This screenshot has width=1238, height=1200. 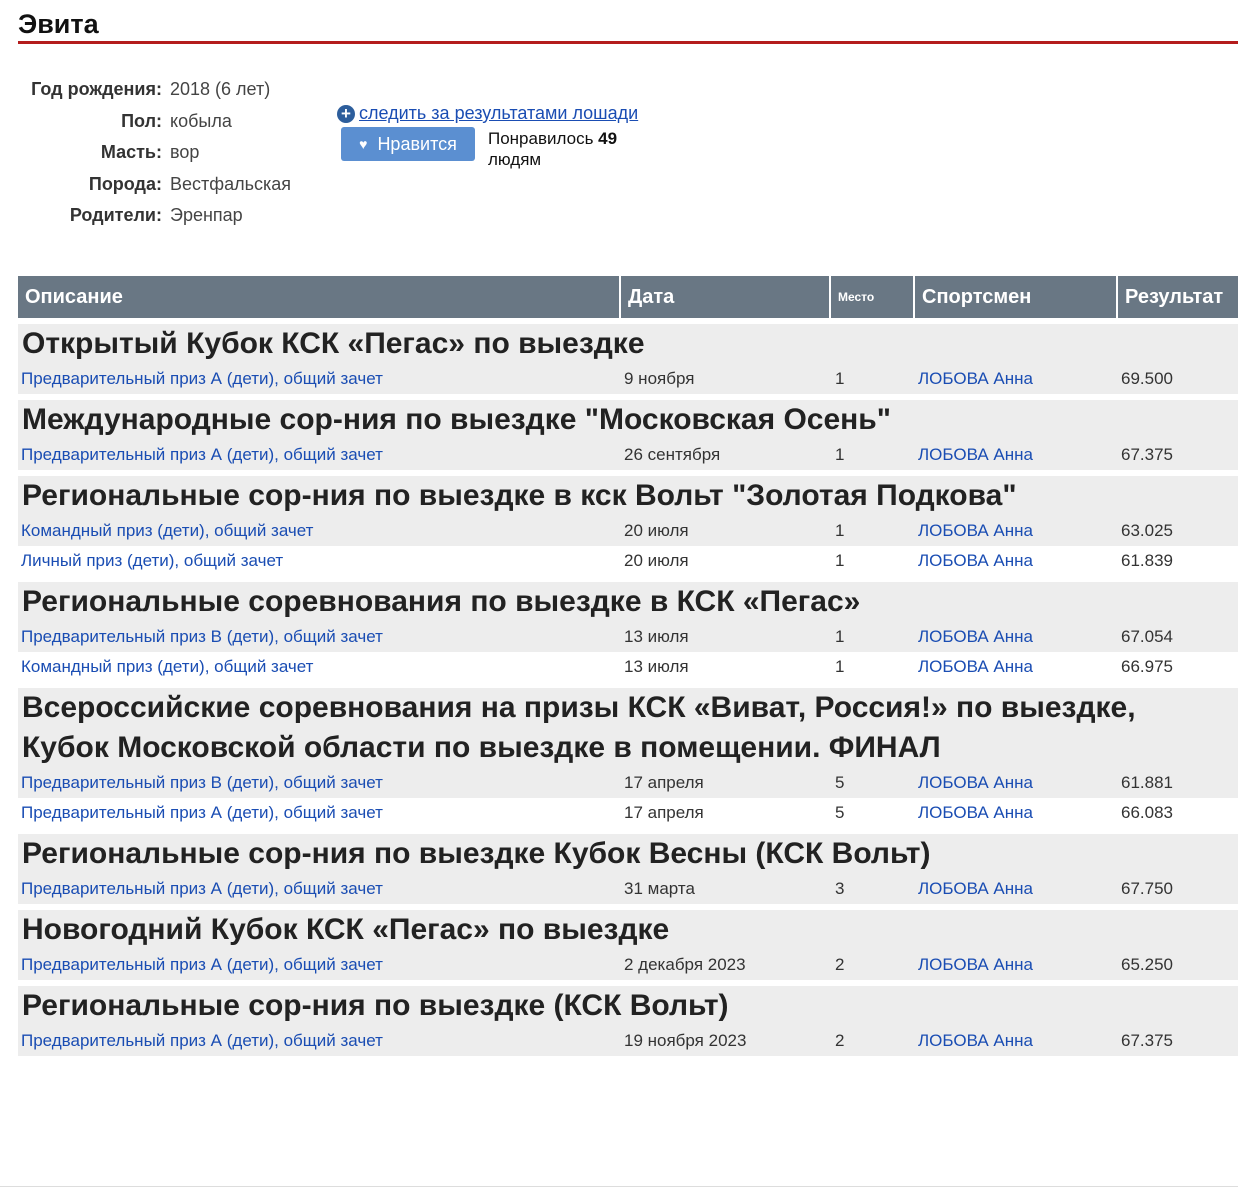 What do you see at coordinates (58, 24) in the screenshot?
I see `page-title: Эвита` at bounding box center [58, 24].